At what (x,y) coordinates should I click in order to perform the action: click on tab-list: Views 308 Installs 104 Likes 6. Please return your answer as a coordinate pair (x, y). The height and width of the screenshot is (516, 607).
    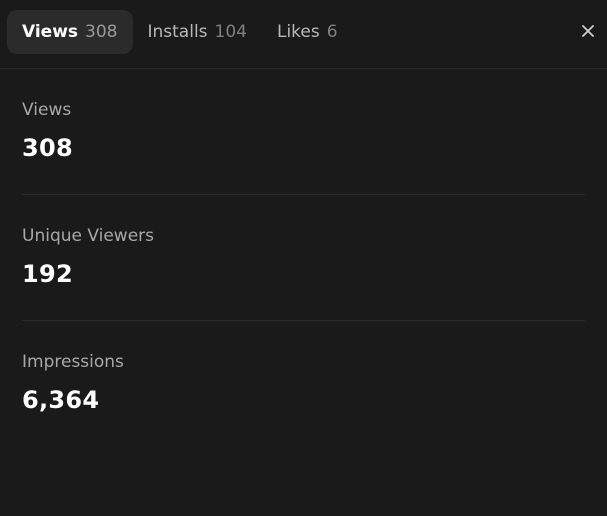
    Looking at the image, I should click on (180, 32).